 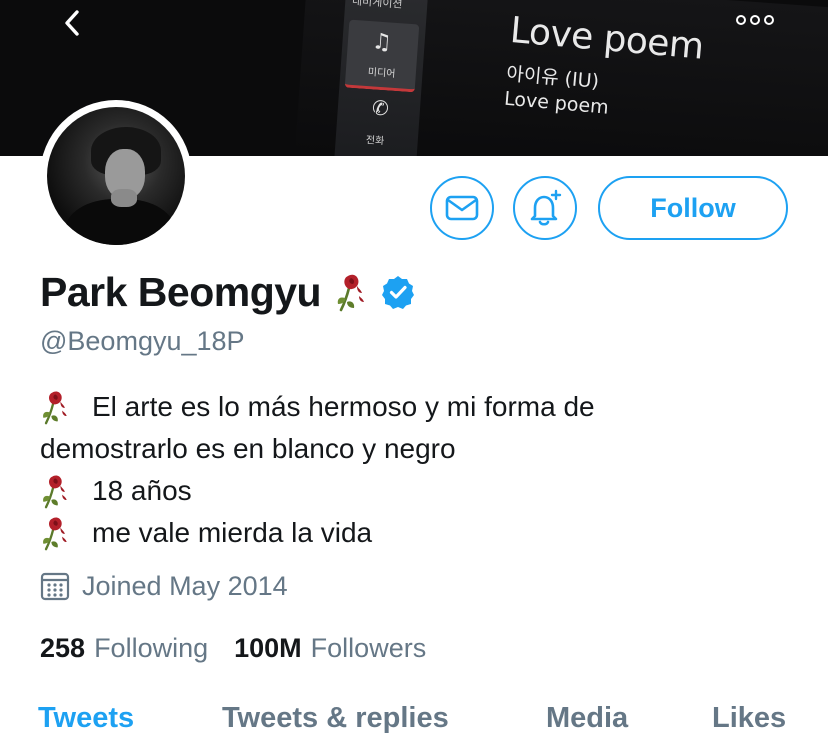 What do you see at coordinates (268, 647) in the screenshot?
I see `followers-count: 100M` at bounding box center [268, 647].